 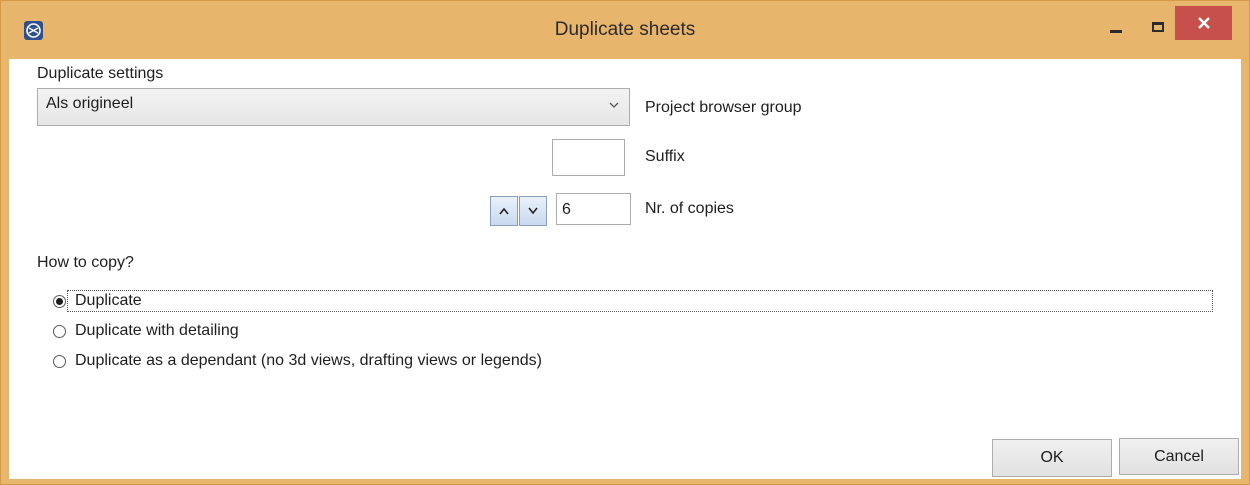 What do you see at coordinates (1179, 456) in the screenshot?
I see `cancel-button: Cancel` at bounding box center [1179, 456].